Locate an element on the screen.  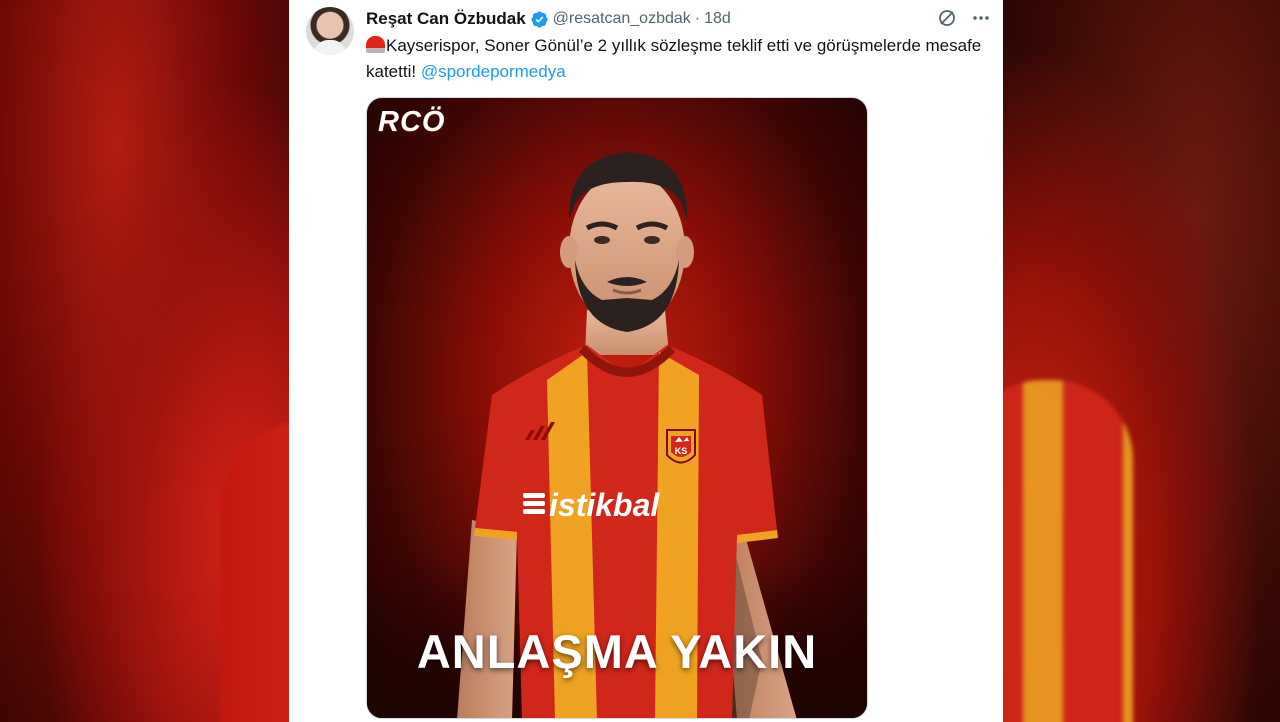
author-handle: @resatcan_ozbdak is located at coordinates (622, 19).